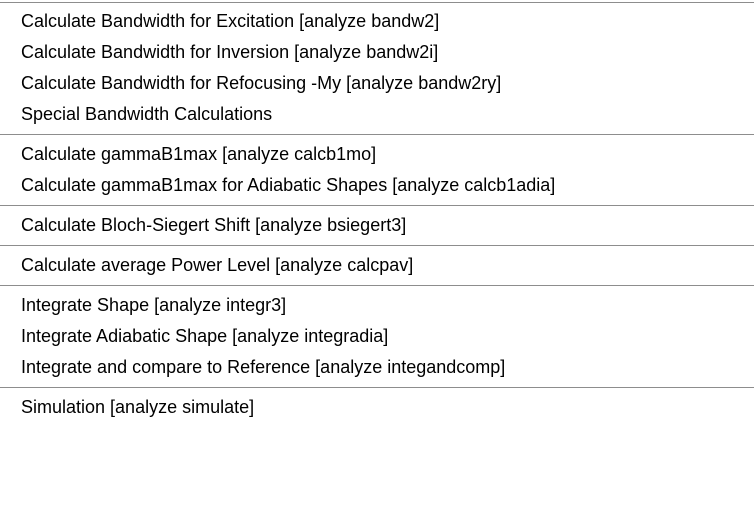 Image resolution: width=754 pixels, height=525 pixels. I want to click on menu-item-special-bandwidth: Special Bandwidth Calculations, so click(377, 114).